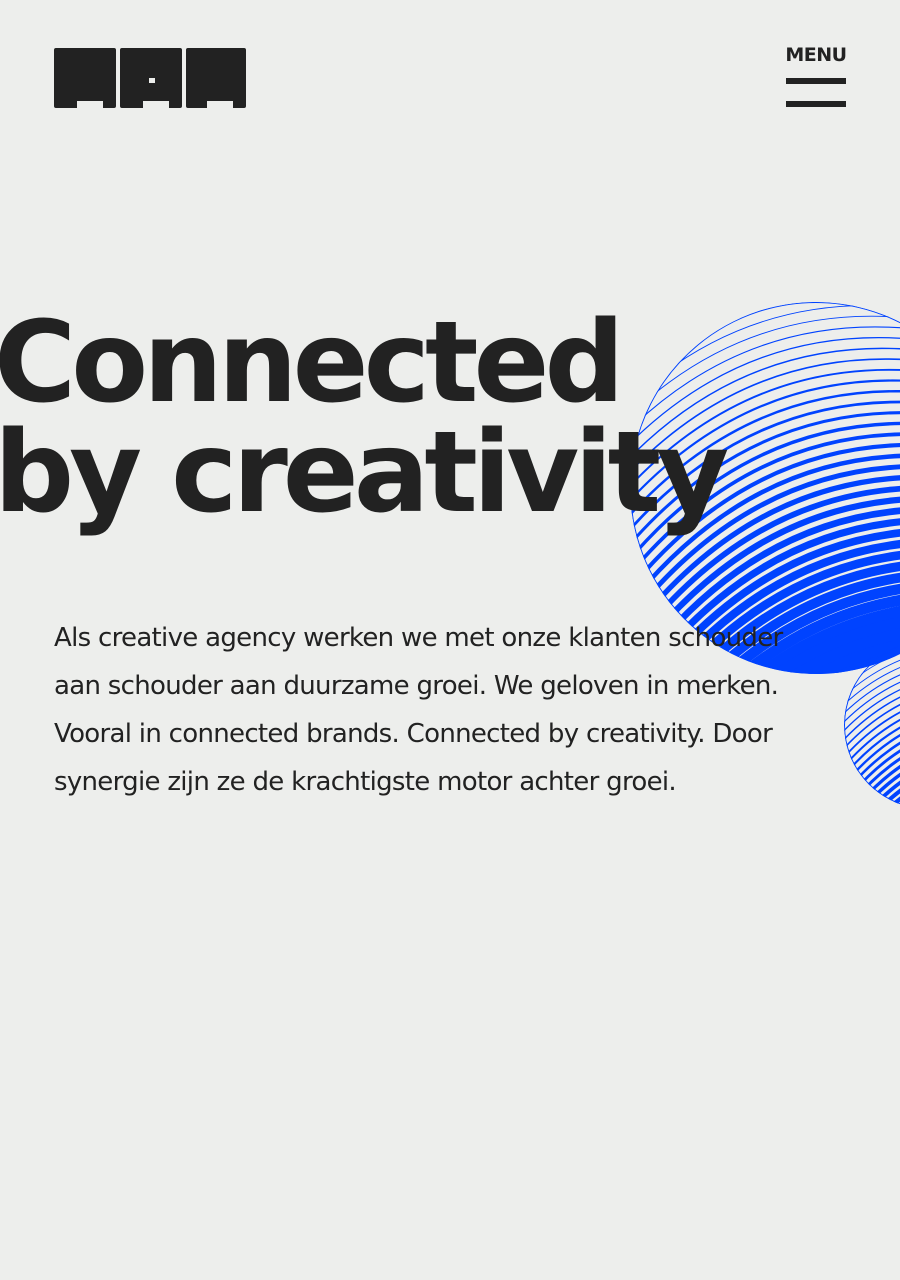  I want to click on hamburger-icon-bar, so click(816, 104).